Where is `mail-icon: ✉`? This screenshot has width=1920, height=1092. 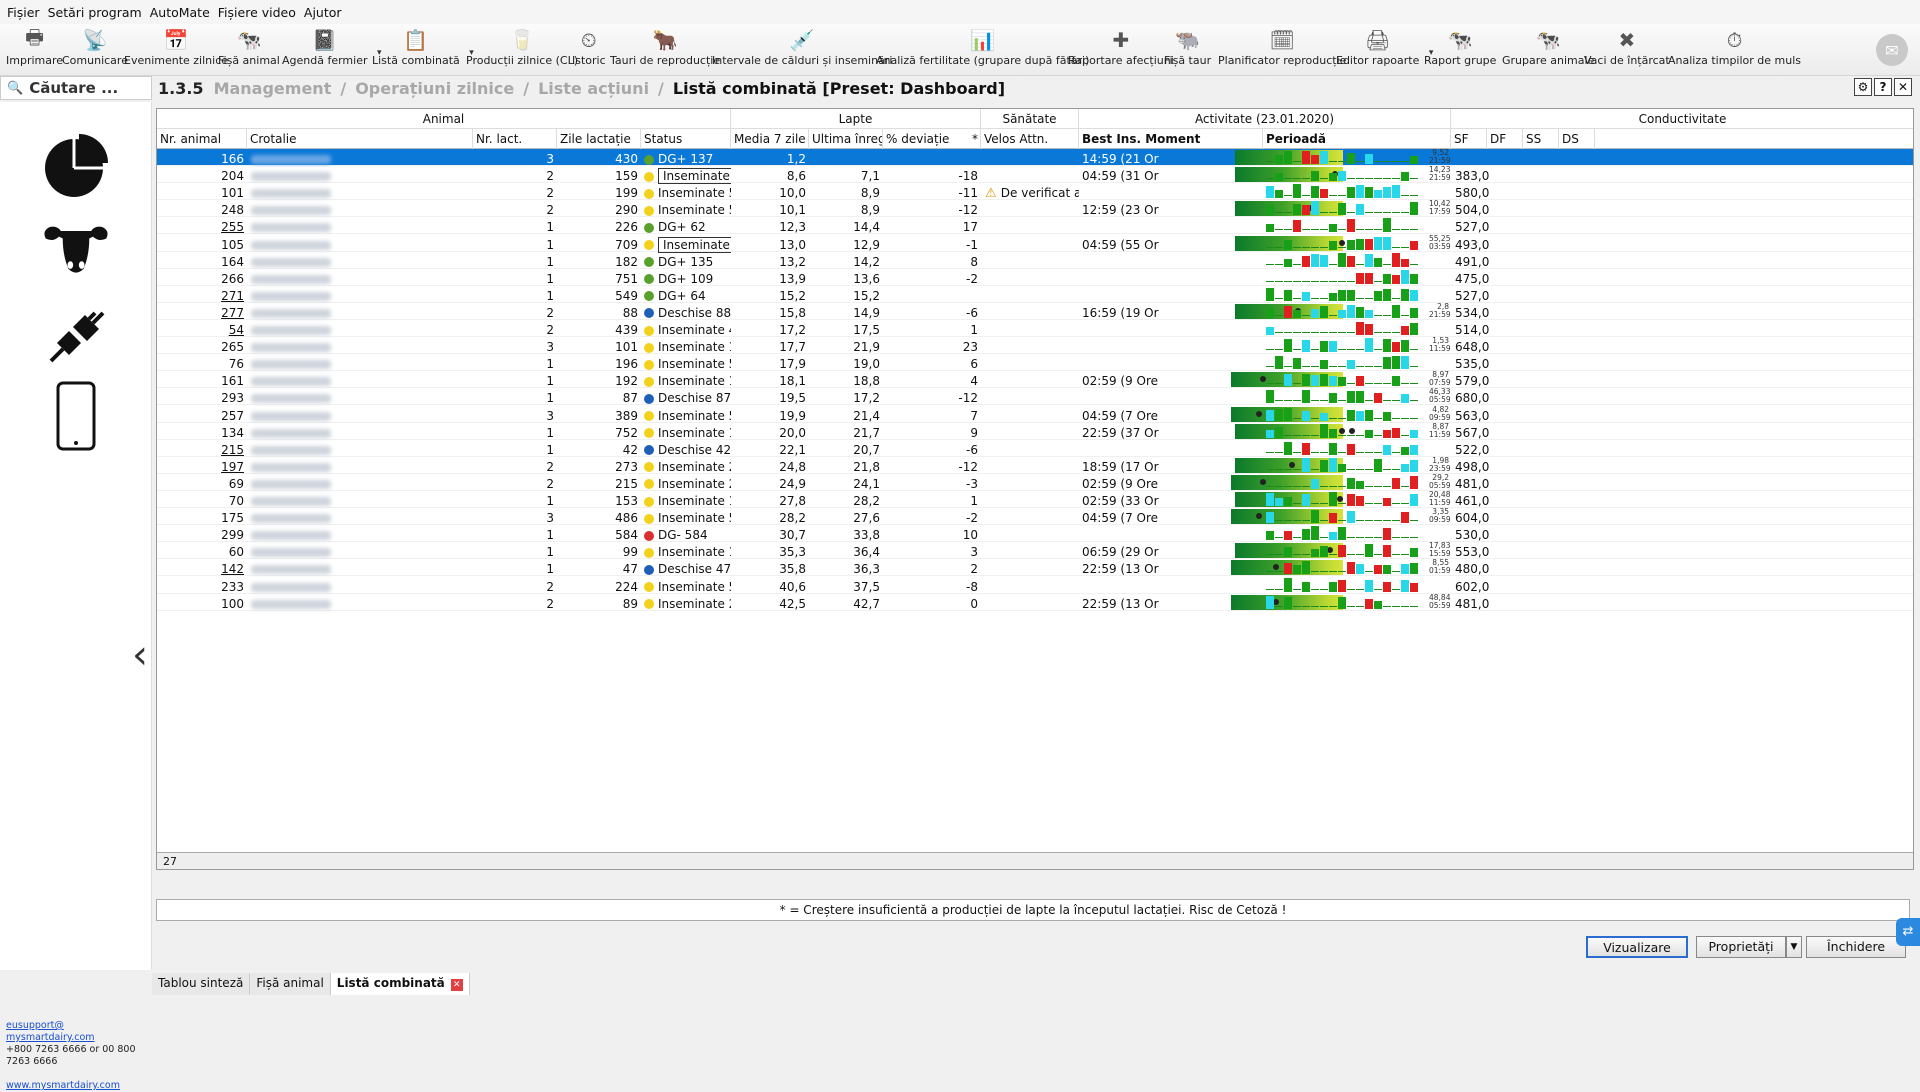
mail-icon: ✉ is located at coordinates (1892, 50).